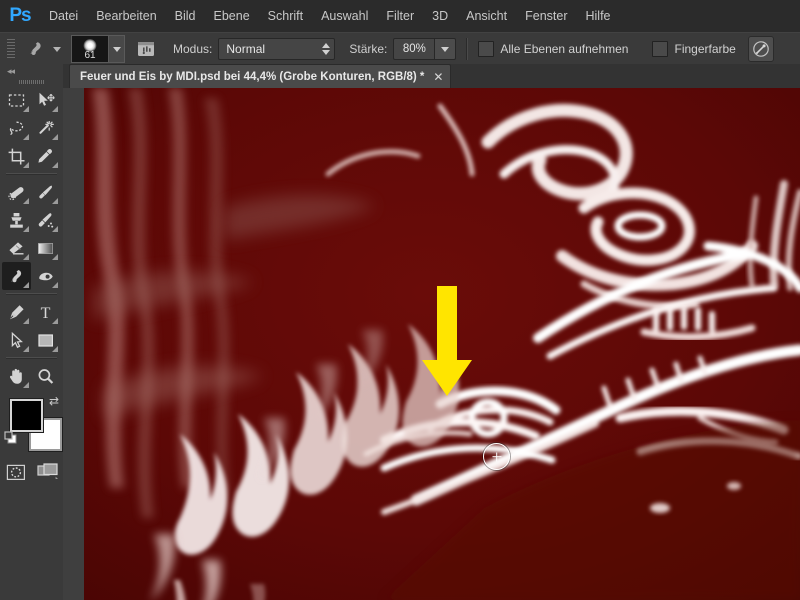  I want to click on path-selection-tool, so click(16, 340).